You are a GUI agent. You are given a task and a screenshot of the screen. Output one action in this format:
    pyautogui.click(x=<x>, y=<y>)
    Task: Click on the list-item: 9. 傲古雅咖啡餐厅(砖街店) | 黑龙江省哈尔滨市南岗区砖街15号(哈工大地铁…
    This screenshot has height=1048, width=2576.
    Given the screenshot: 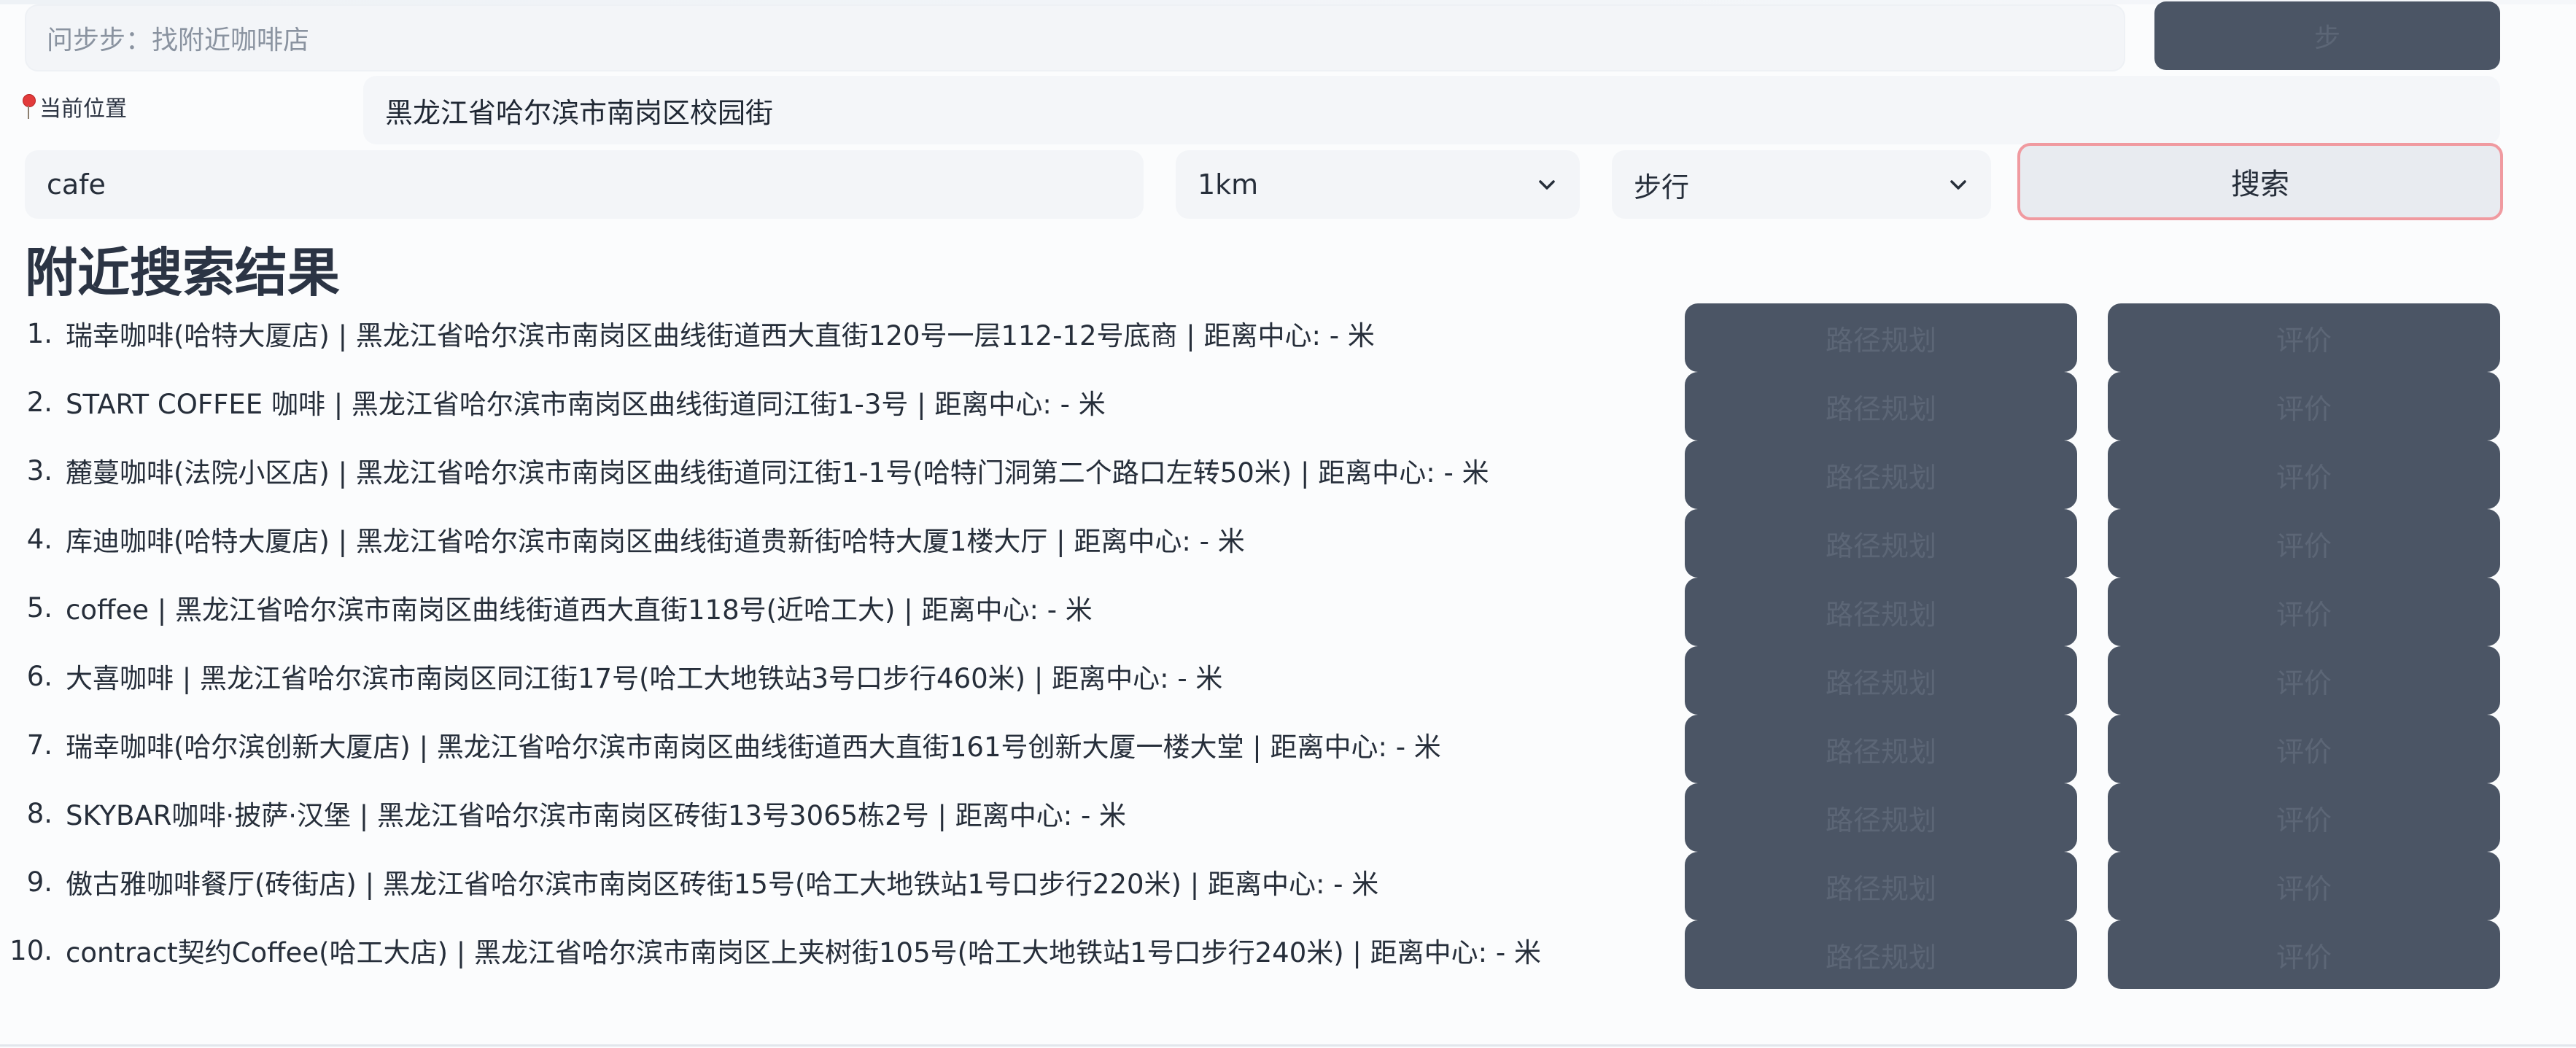 What is the action you would take?
    pyautogui.click(x=1288, y=883)
    